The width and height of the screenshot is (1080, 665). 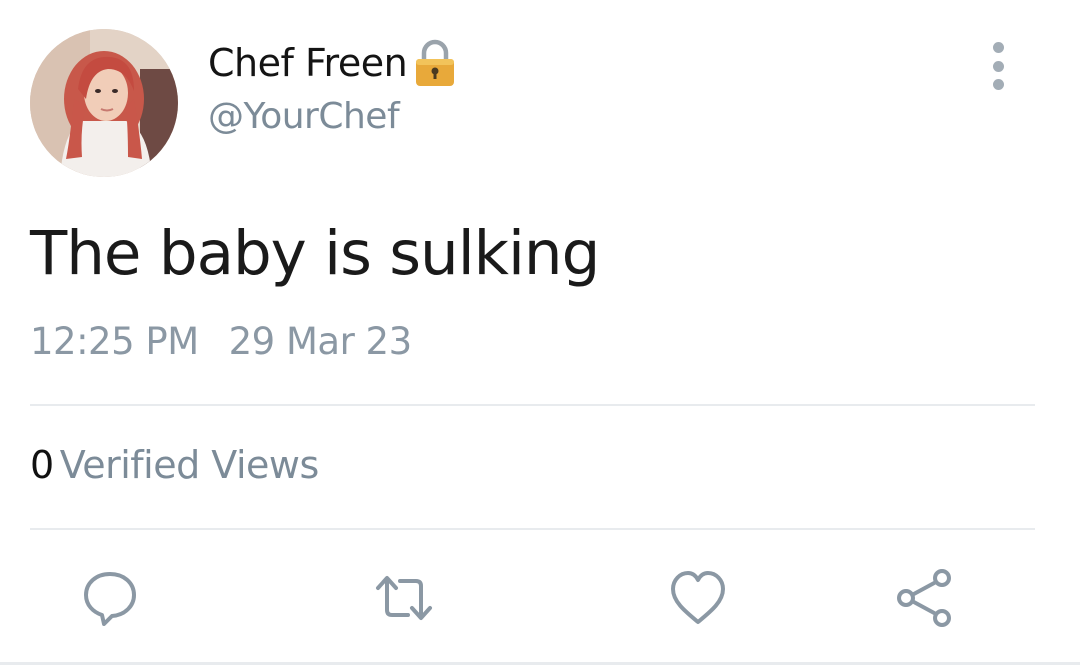 What do you see at coordinates (189, 465) in the screenshot?
I see `views-label: Verified Views` at bounding box center [189, 465].